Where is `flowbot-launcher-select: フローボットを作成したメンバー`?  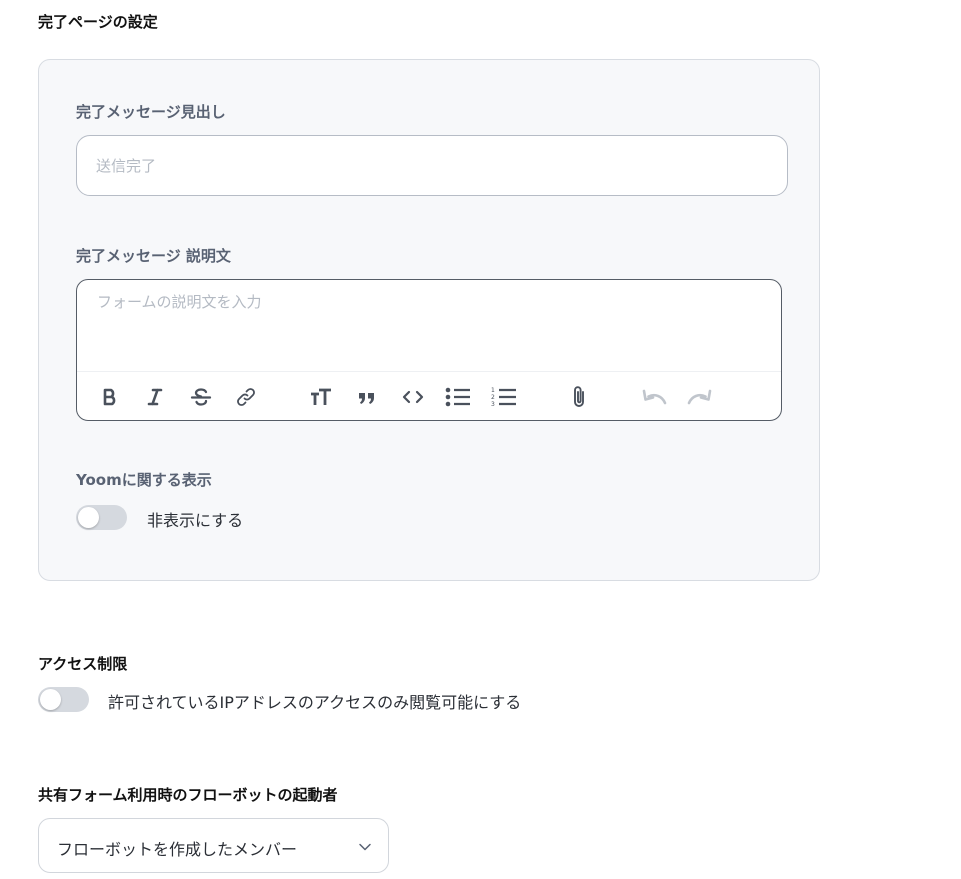 flowbot-launcher-select: フローボットを作成したメンバー is located at coordinates (213, 845).